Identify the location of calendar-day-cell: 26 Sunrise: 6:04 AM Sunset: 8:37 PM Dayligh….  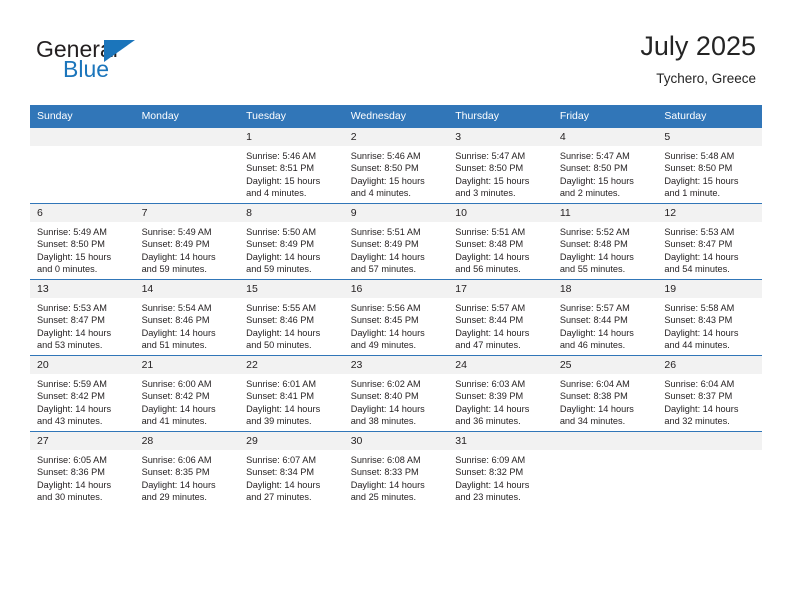
(709, 393).